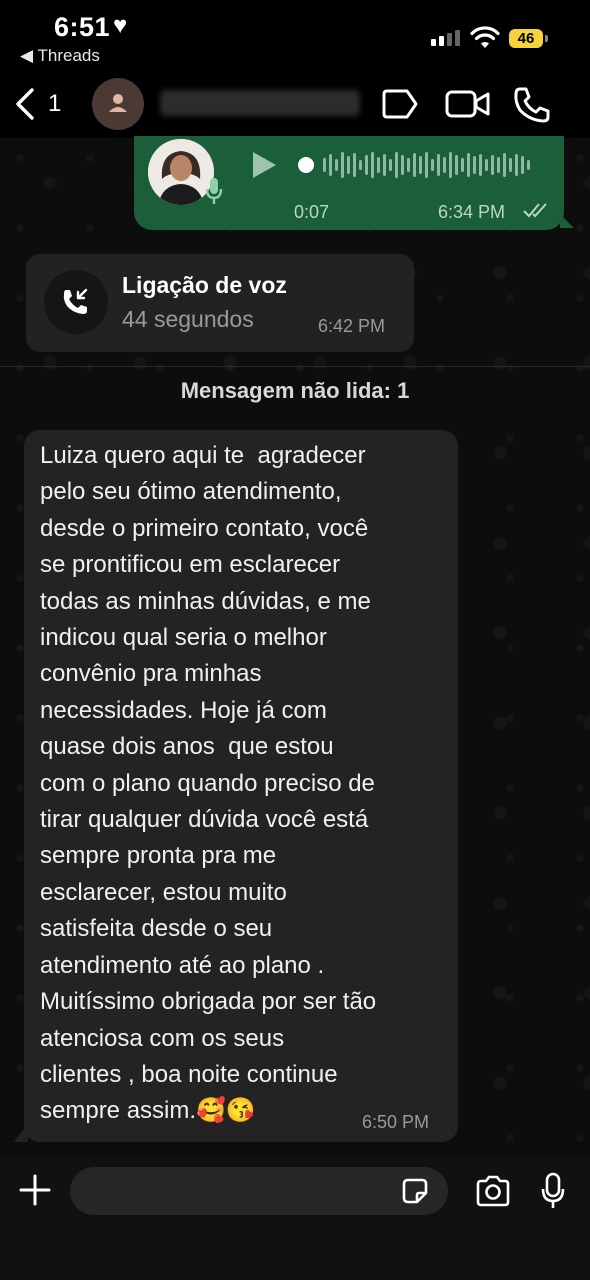 Image resolution: width=590 pixels, height=1280 pixels. I want to click on status-bar: 6:51 ♥ ◀ Threads 46, so click(295, 36).